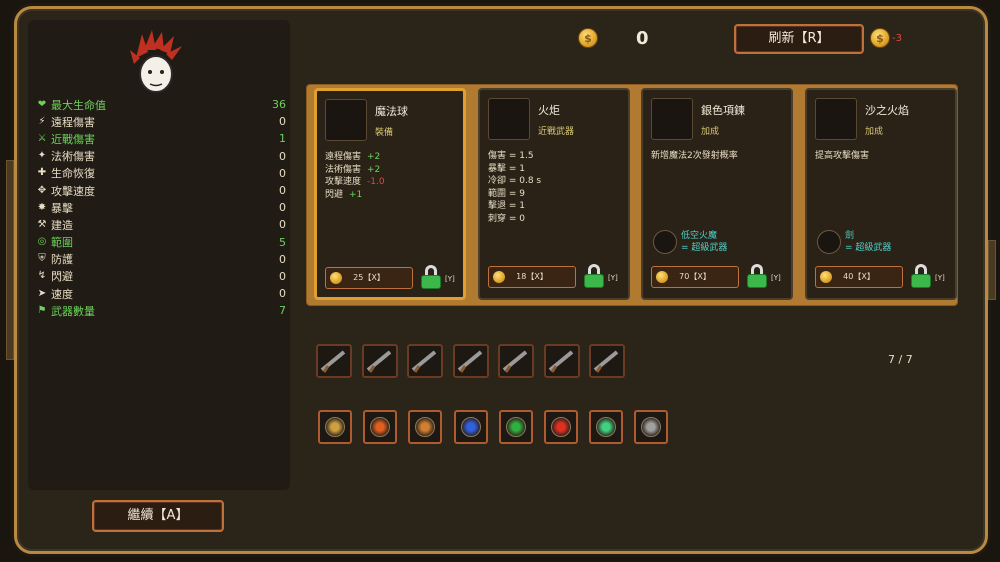 The height and width of the screenshot is (562, 1000). Describe the element at coordinates (163, 104) in the screenshot. I see `stat-row: ❤ 最大生命值 36` at that location.